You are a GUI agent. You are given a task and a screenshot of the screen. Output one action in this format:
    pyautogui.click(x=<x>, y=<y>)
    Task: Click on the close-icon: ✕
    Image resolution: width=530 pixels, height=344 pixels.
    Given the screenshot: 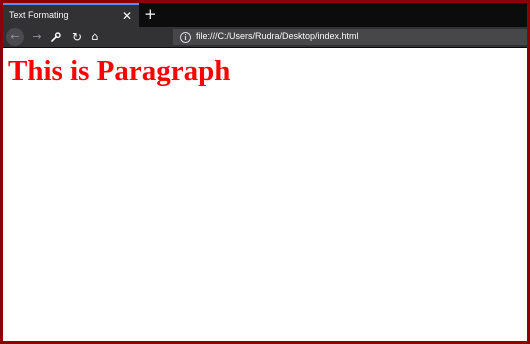 What is the action you would take?
    pyautogui.click(x=127, y=16)
    